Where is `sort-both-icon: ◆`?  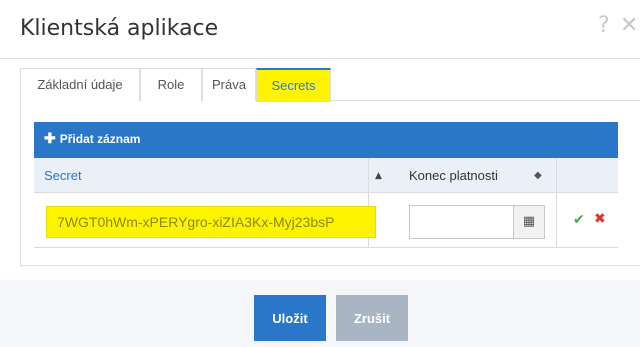 sort-both-icon: ◆ is located at coordinates (538, 175).